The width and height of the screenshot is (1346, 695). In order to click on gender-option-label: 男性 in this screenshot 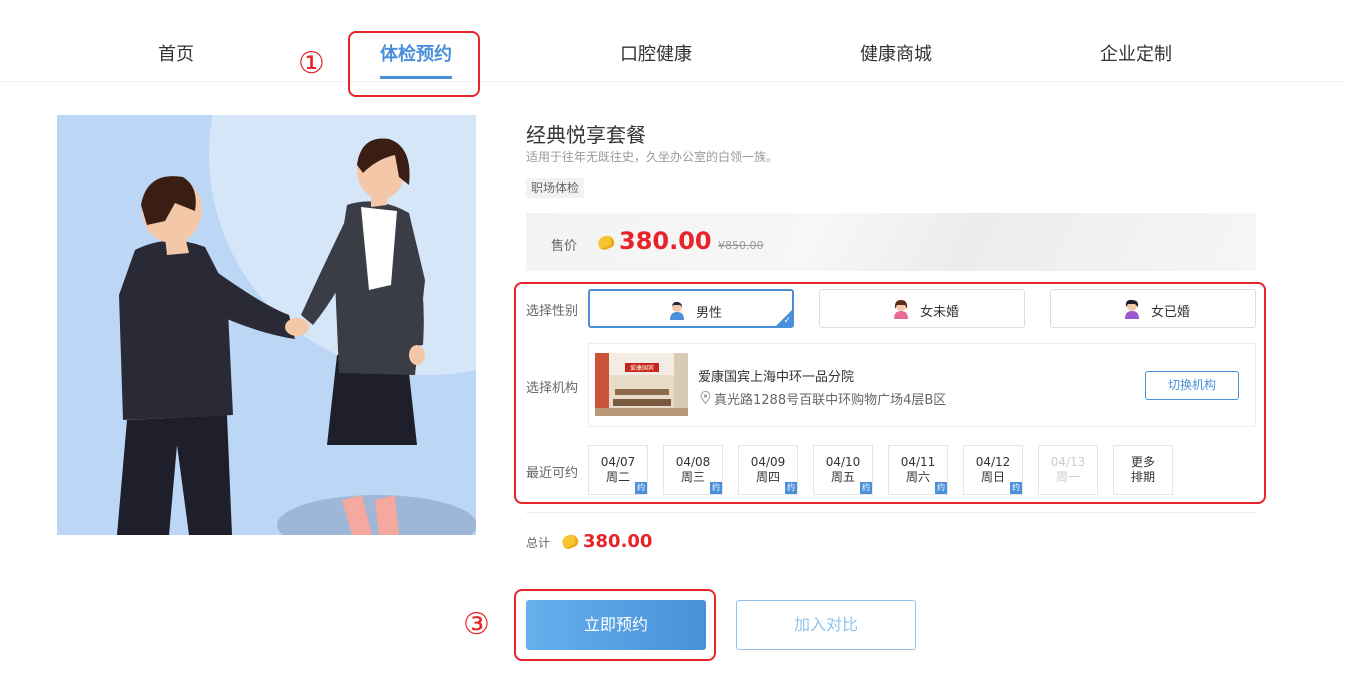, I will do `click(709, 313)`.